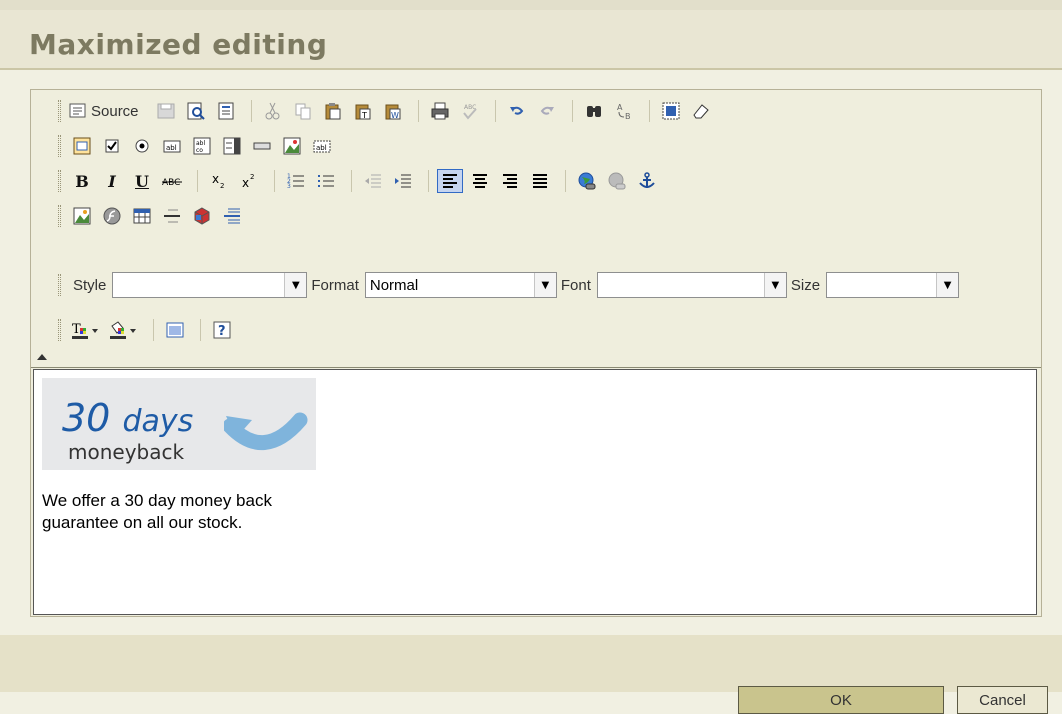 This screenshot has width=1062, height=714. What do you see at coordinates (157, 500) in the screenshot?
I see `body-line: We offer a 30 day money back` at bounding box center [157, 500].